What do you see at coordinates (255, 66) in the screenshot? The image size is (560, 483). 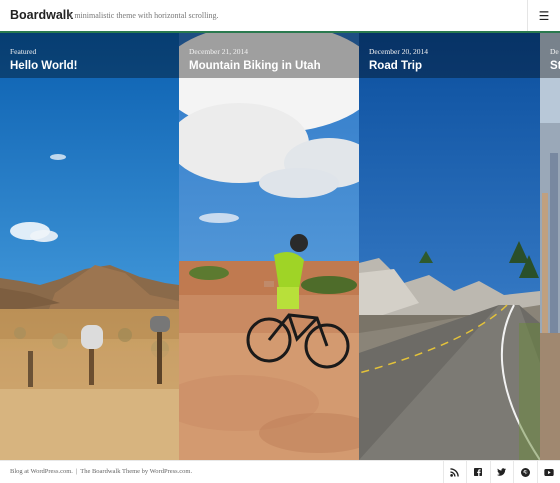 I see `post-title: Mountain Biking in Utah` at bounding box center [255, 66].